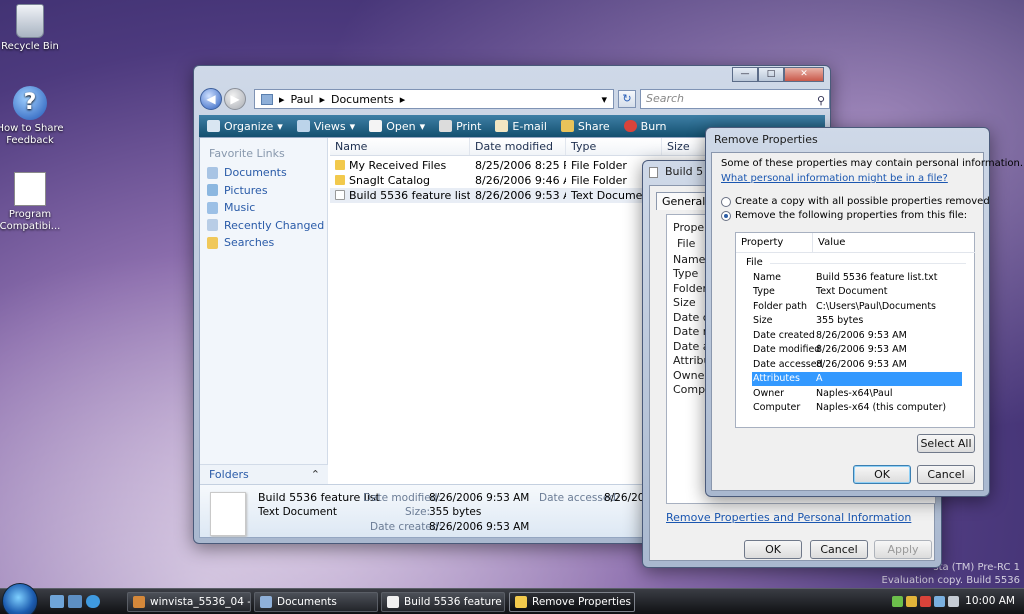 Image resolution: width=1024 pixels, height=614 pixels. I want to click on window-controls: — □ ✕, so click(778, 74).